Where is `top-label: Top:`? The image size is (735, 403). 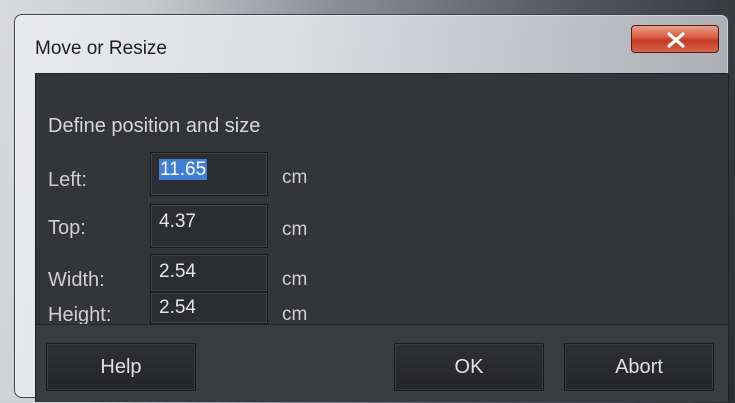
top-label: Top: is located at coordinates (67, 228).